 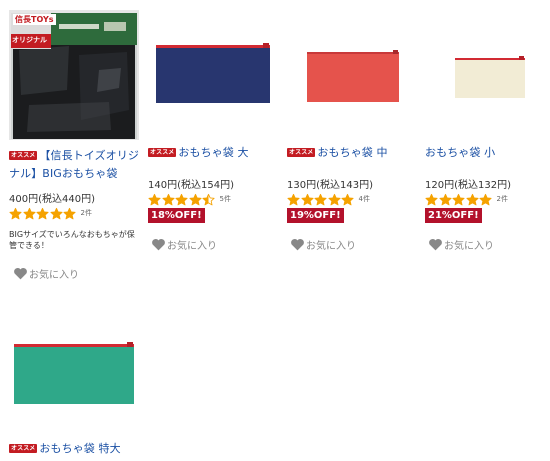 I want to click on review-count: 5件, so click(x=225, y=199).